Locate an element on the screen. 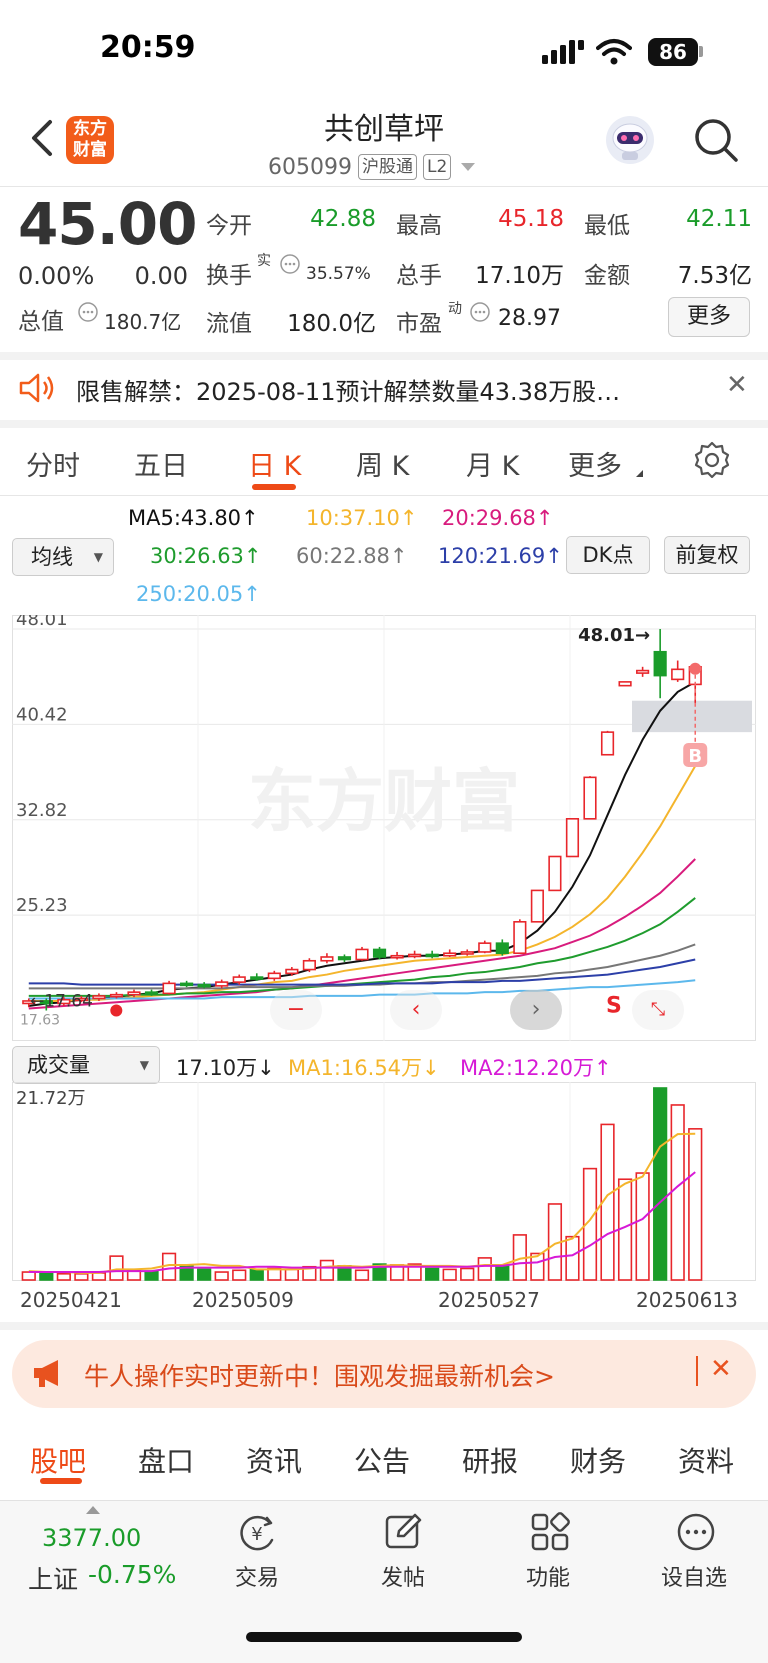 The width and height of the screenshot is (768, 1663). watermark-text: 东方财富 is located at coordinates (384, 802).